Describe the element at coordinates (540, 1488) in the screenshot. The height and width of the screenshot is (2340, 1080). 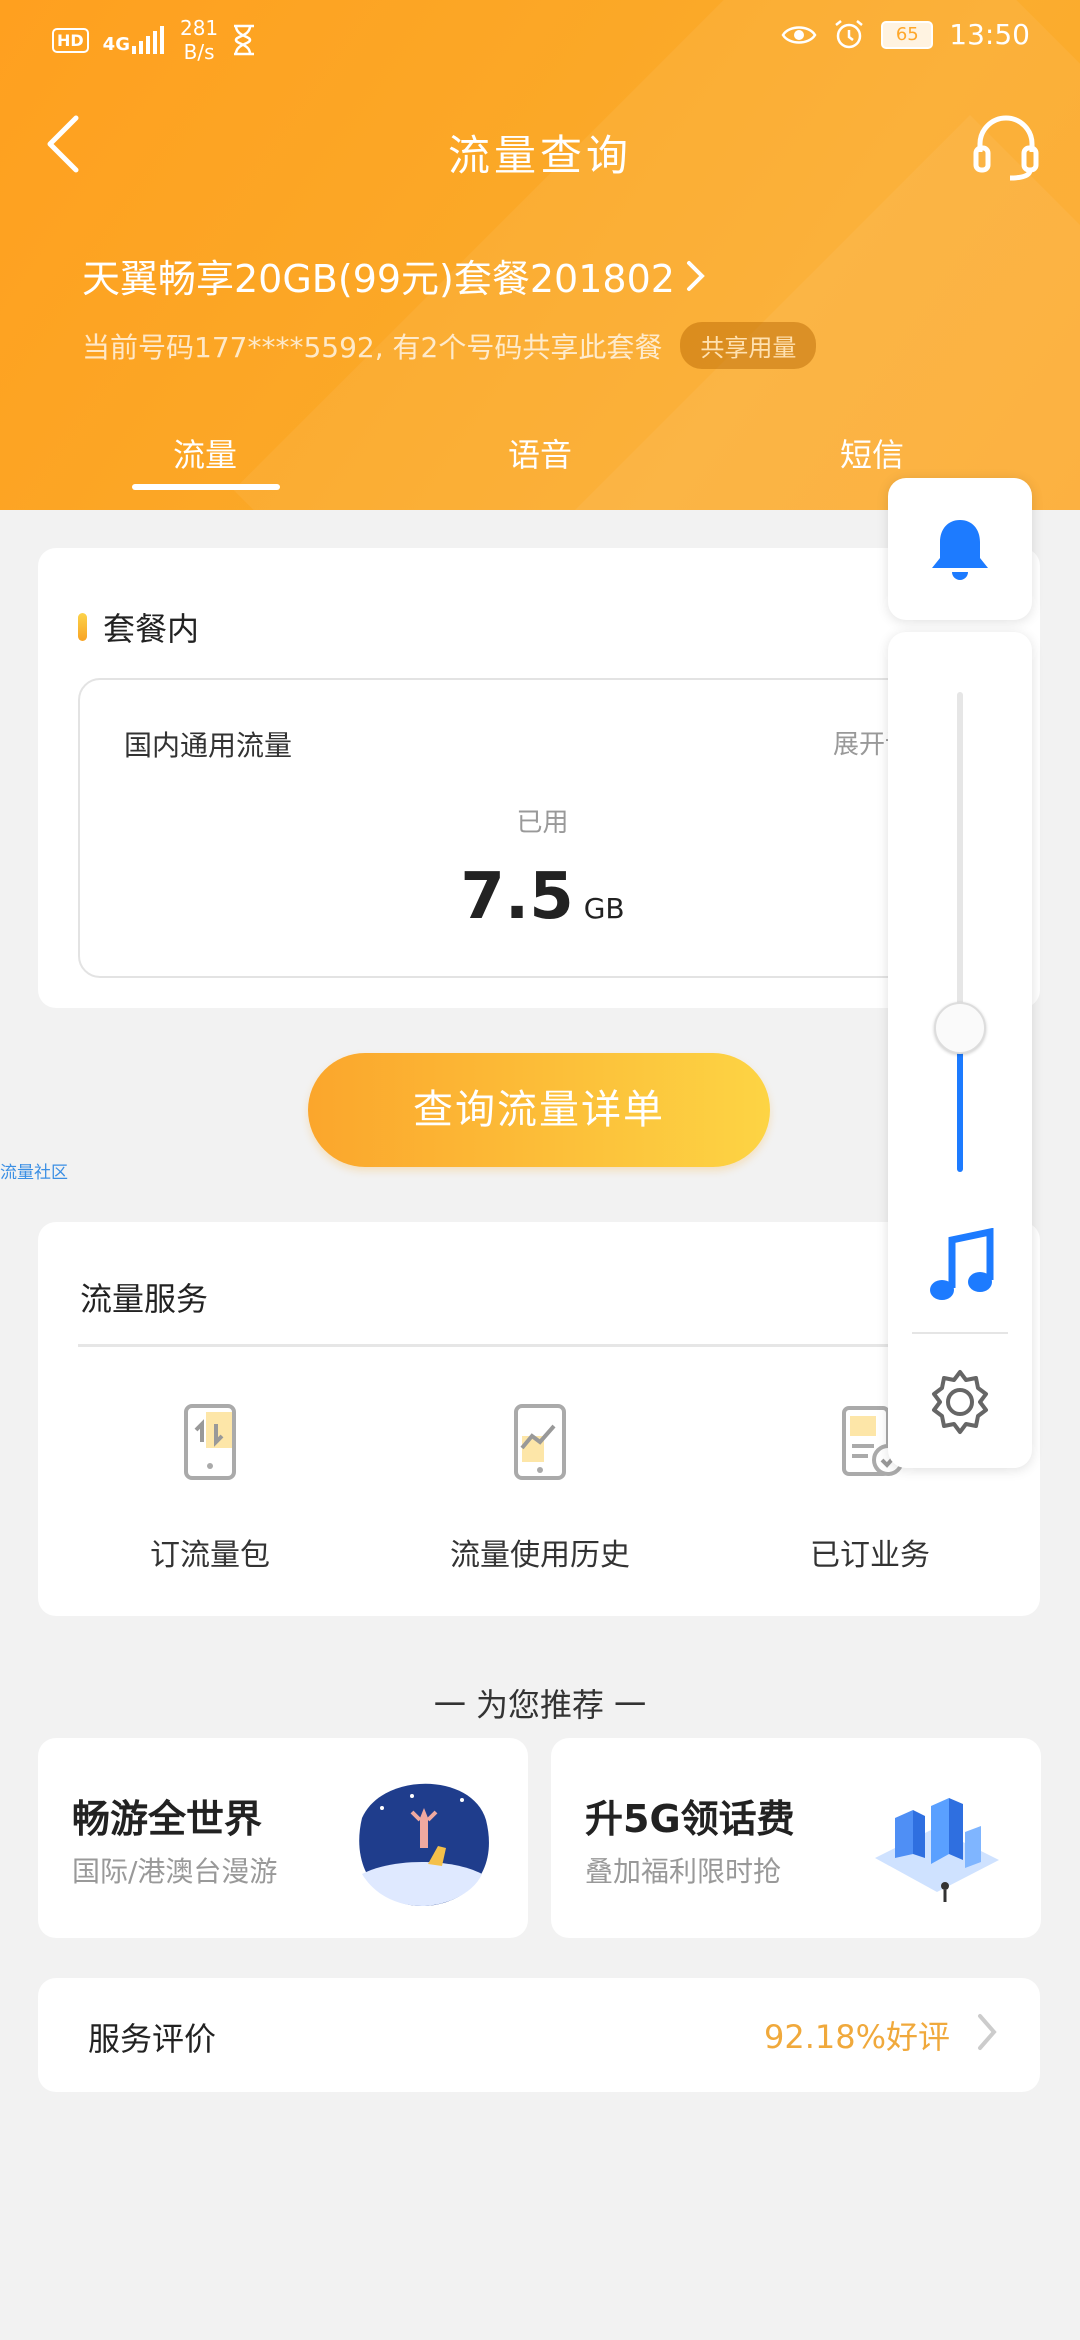
I see `service-usage-history: 流量使用历史` at that location.